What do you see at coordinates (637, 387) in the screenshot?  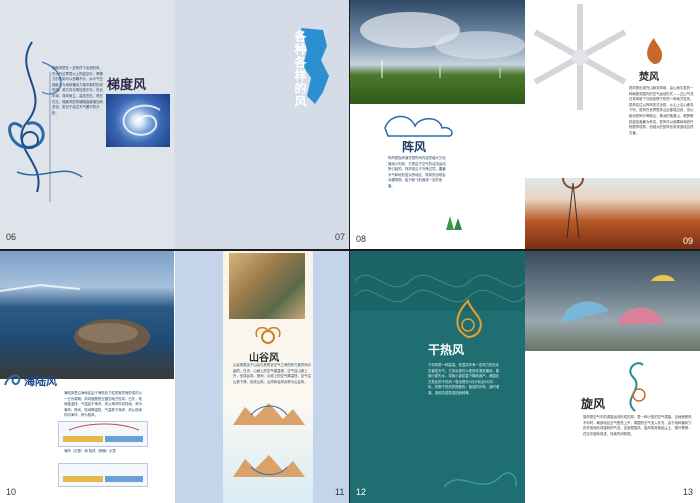 I see `swirl-ornament` at bounding box center [637, 387].